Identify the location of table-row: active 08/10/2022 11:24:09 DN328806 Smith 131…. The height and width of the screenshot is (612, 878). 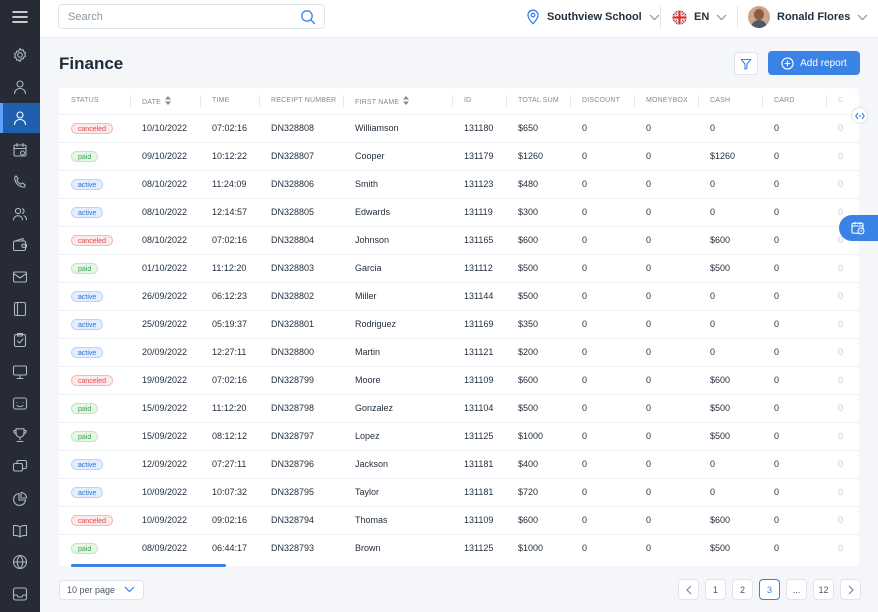
(459, 183).